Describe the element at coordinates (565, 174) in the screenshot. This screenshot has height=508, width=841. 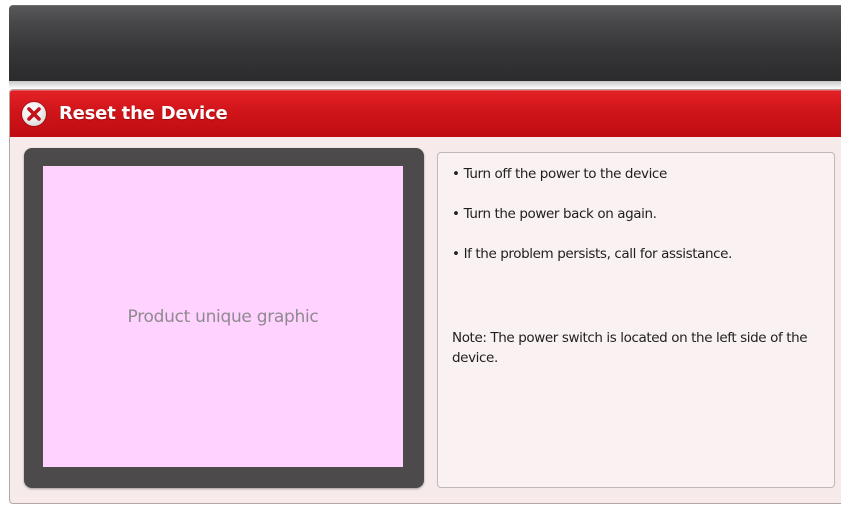
I see `instruction-text: Turn off the power to the device` at that location.